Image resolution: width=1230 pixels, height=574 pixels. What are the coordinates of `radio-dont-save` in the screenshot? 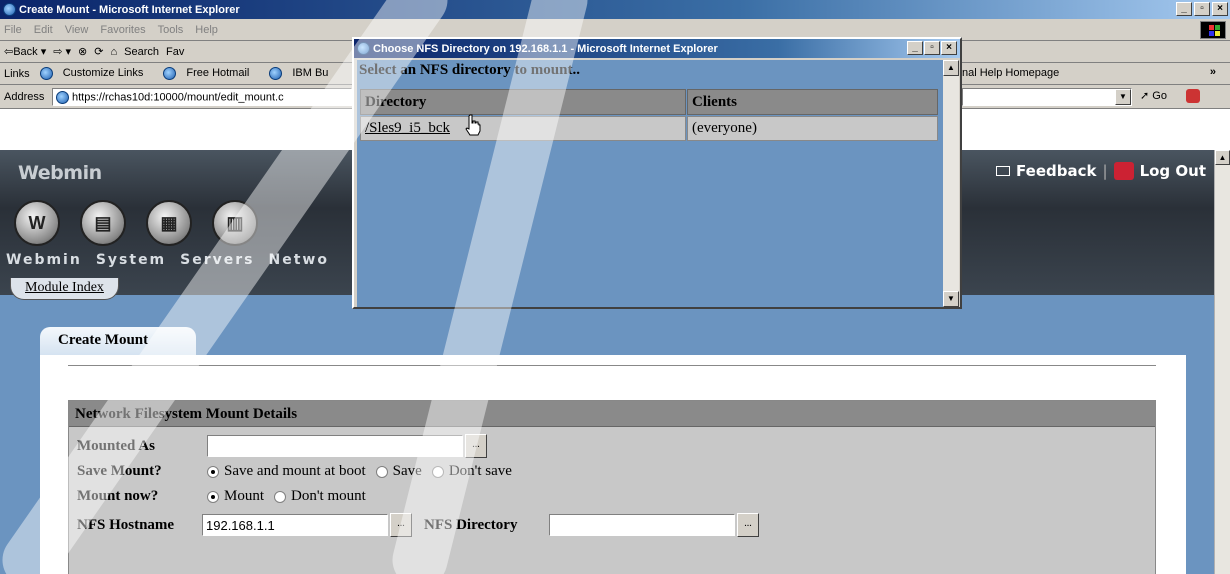 It's located at (437, 471).